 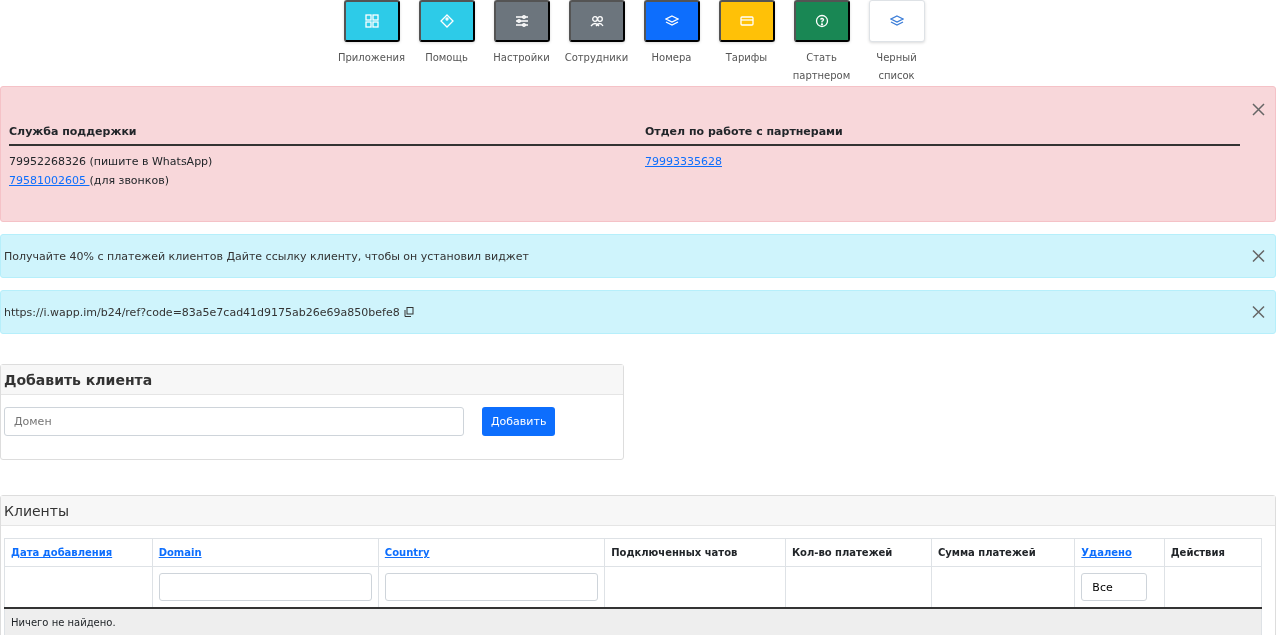 What do you see at coordinates (1114, 587) in the screenshot?
I see `filter-select: Все` at bounding box center [1114, 587].